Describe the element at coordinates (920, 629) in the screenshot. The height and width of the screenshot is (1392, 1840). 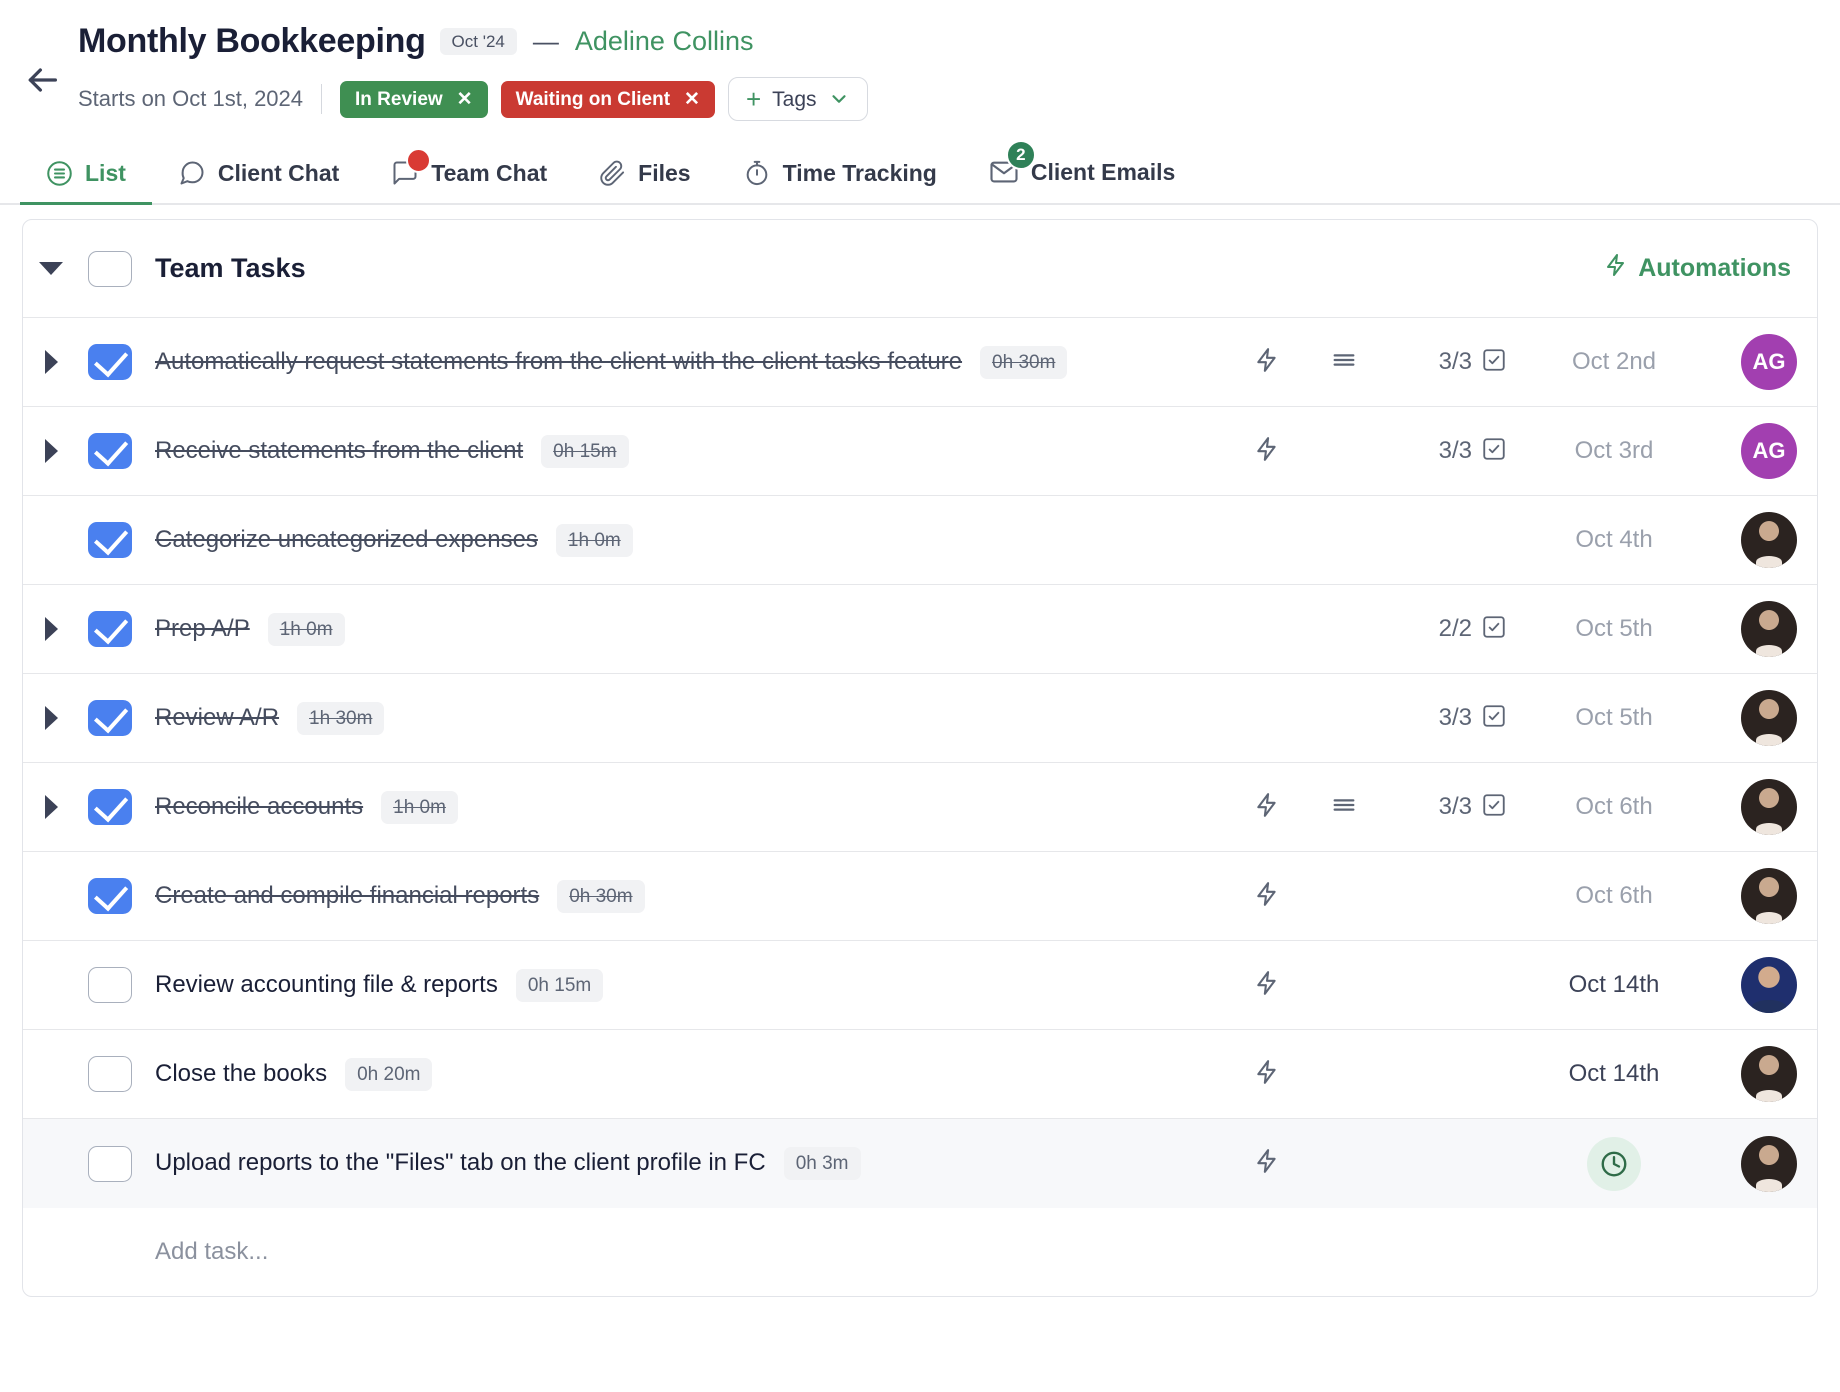
I see `task-row: Prep A/P 1h 0m 2/2 Oct 5th` at that location.